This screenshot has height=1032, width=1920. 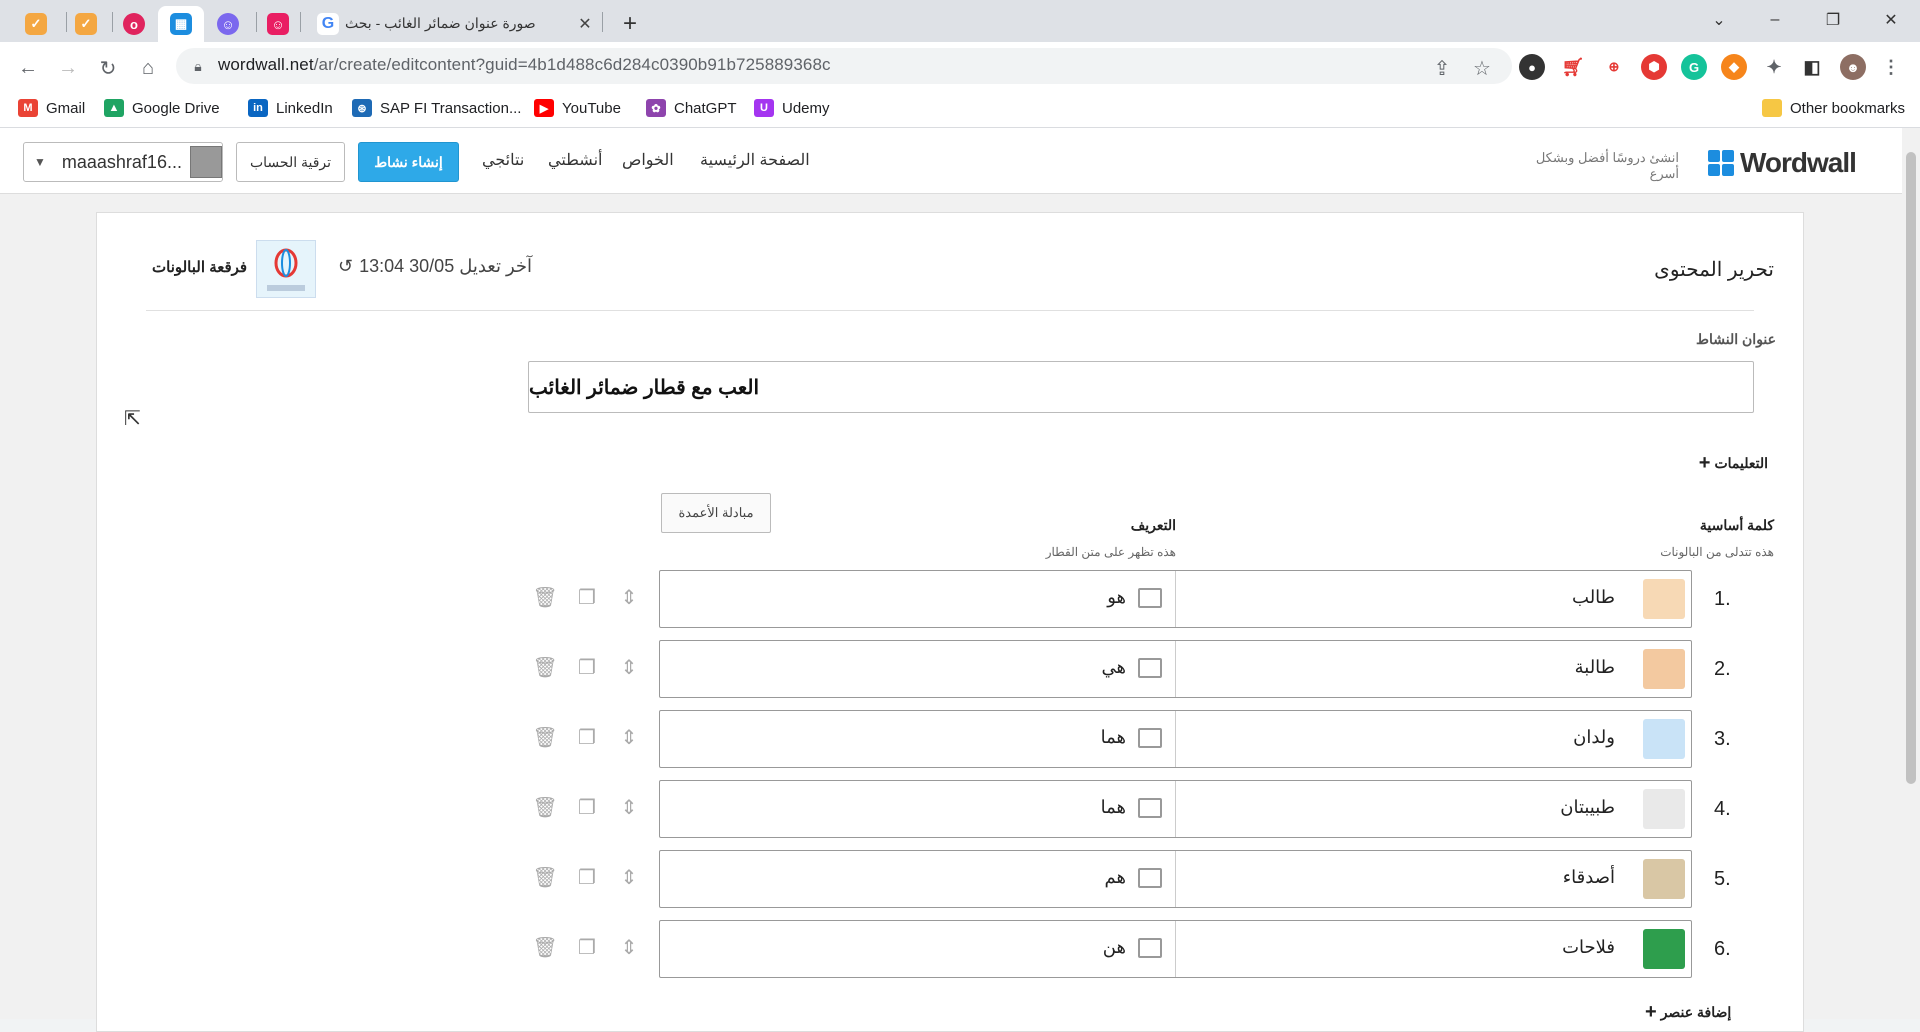 I want to click on minimize-icon: –, so click(x=1775, y=20).